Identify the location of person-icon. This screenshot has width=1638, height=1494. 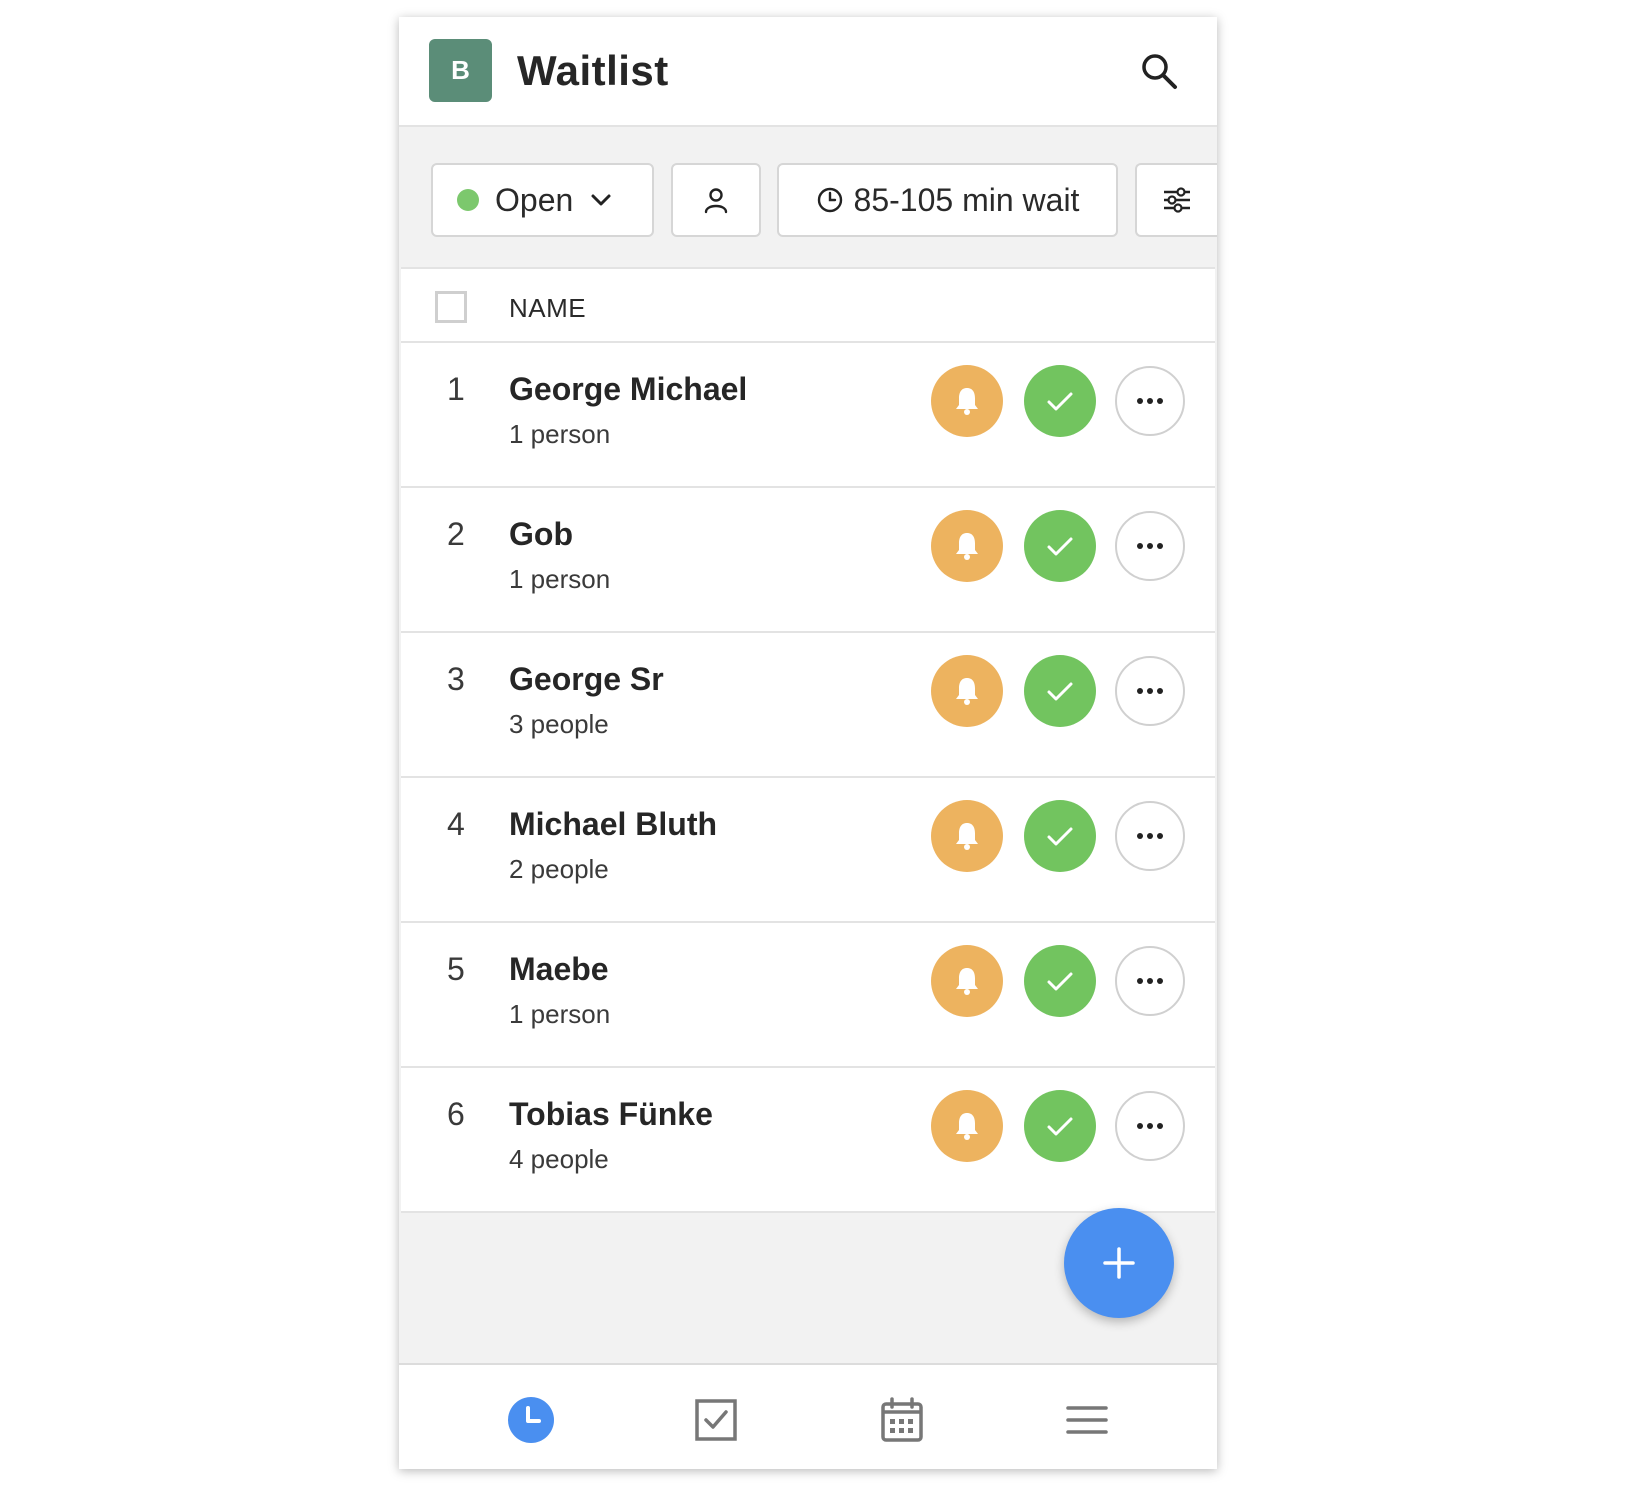
(716, 201).